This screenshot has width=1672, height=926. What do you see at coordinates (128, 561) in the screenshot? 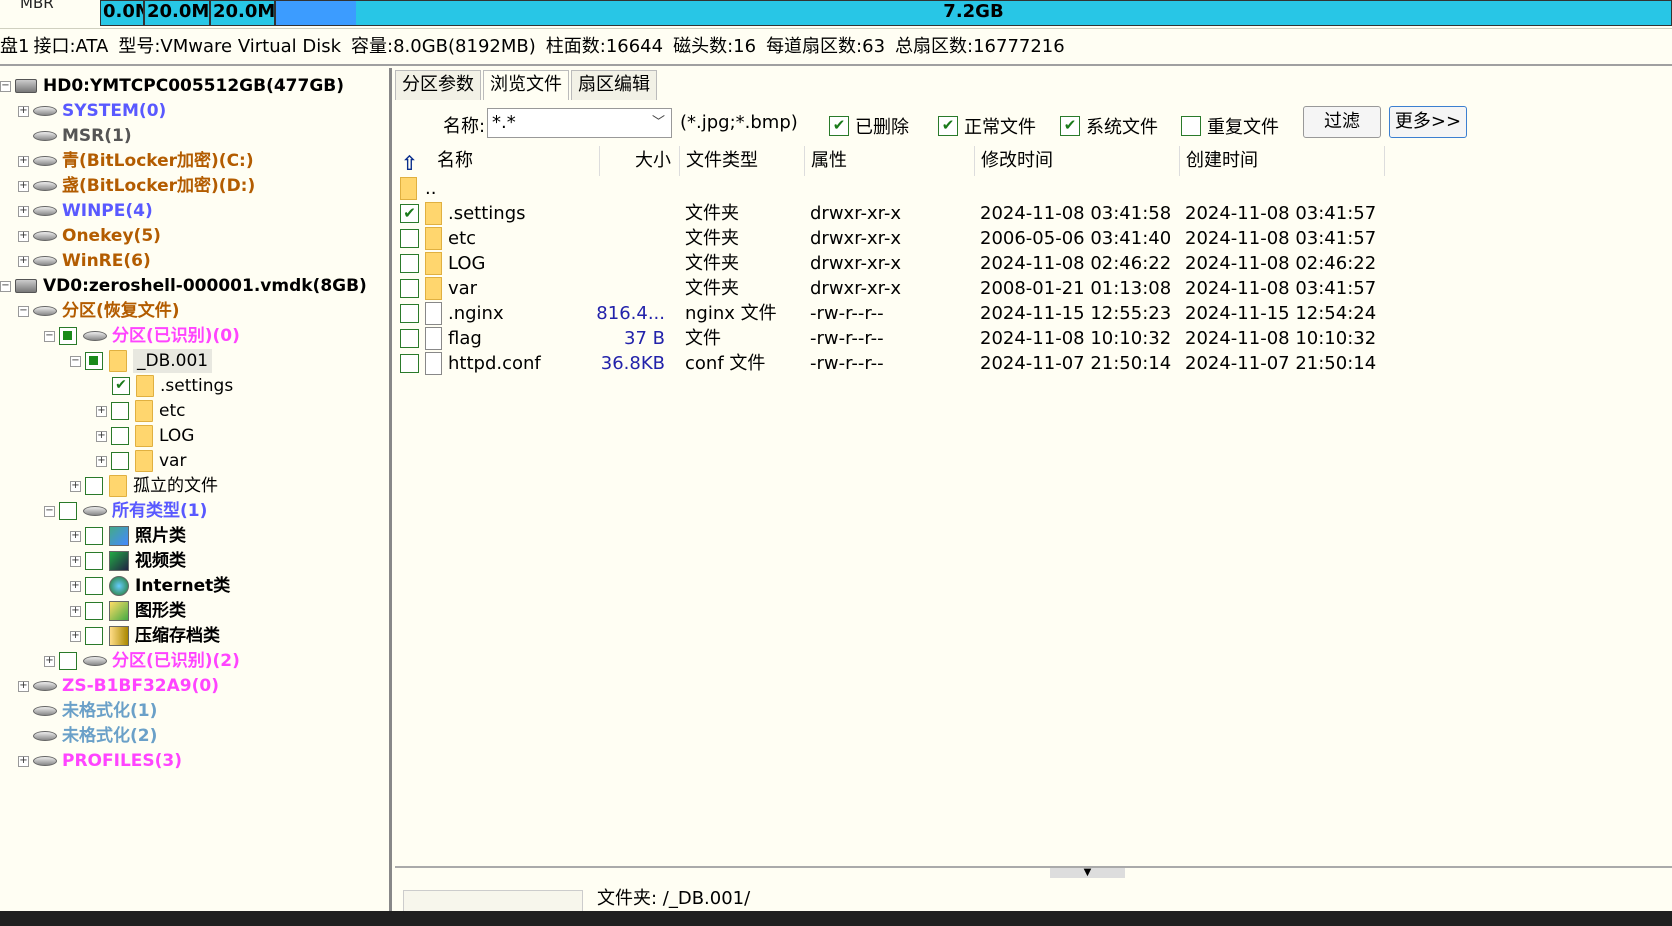
I see `tree-type-video: + 视频类` at bounding box center [128, 561].